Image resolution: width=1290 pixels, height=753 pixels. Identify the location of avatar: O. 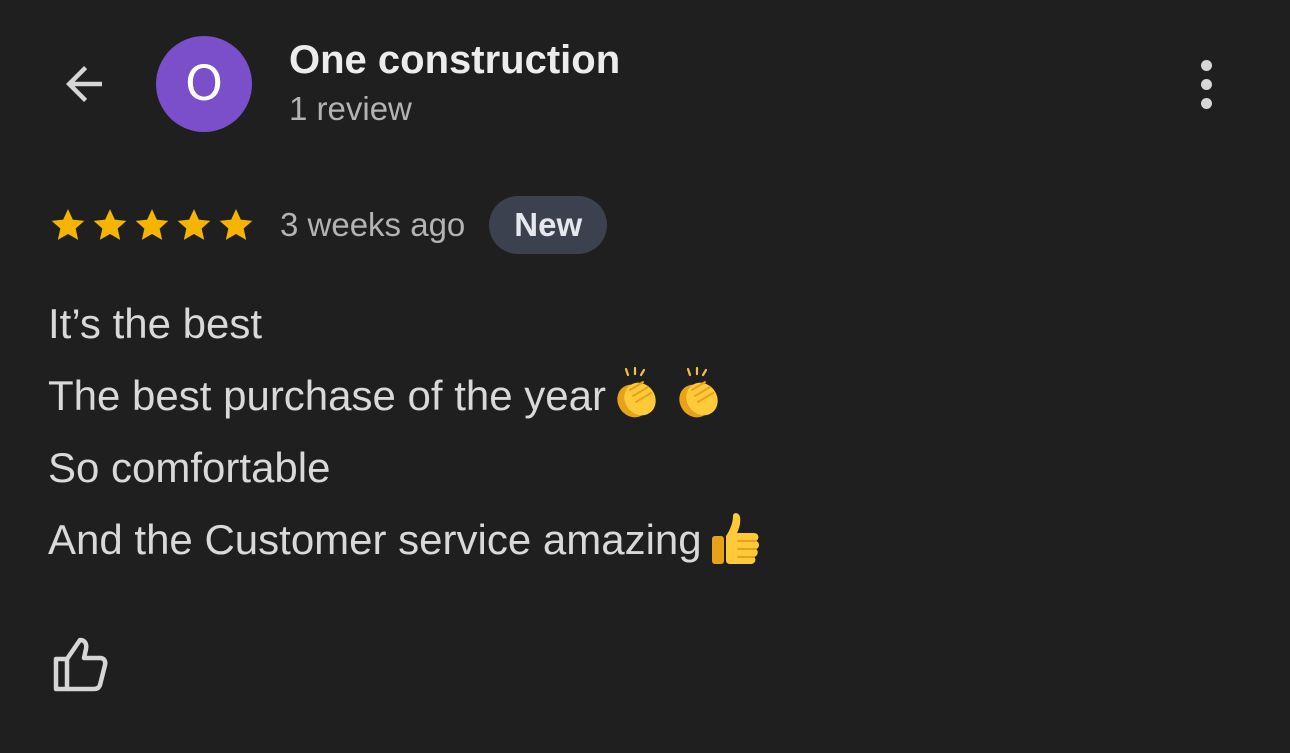
(204, 84).